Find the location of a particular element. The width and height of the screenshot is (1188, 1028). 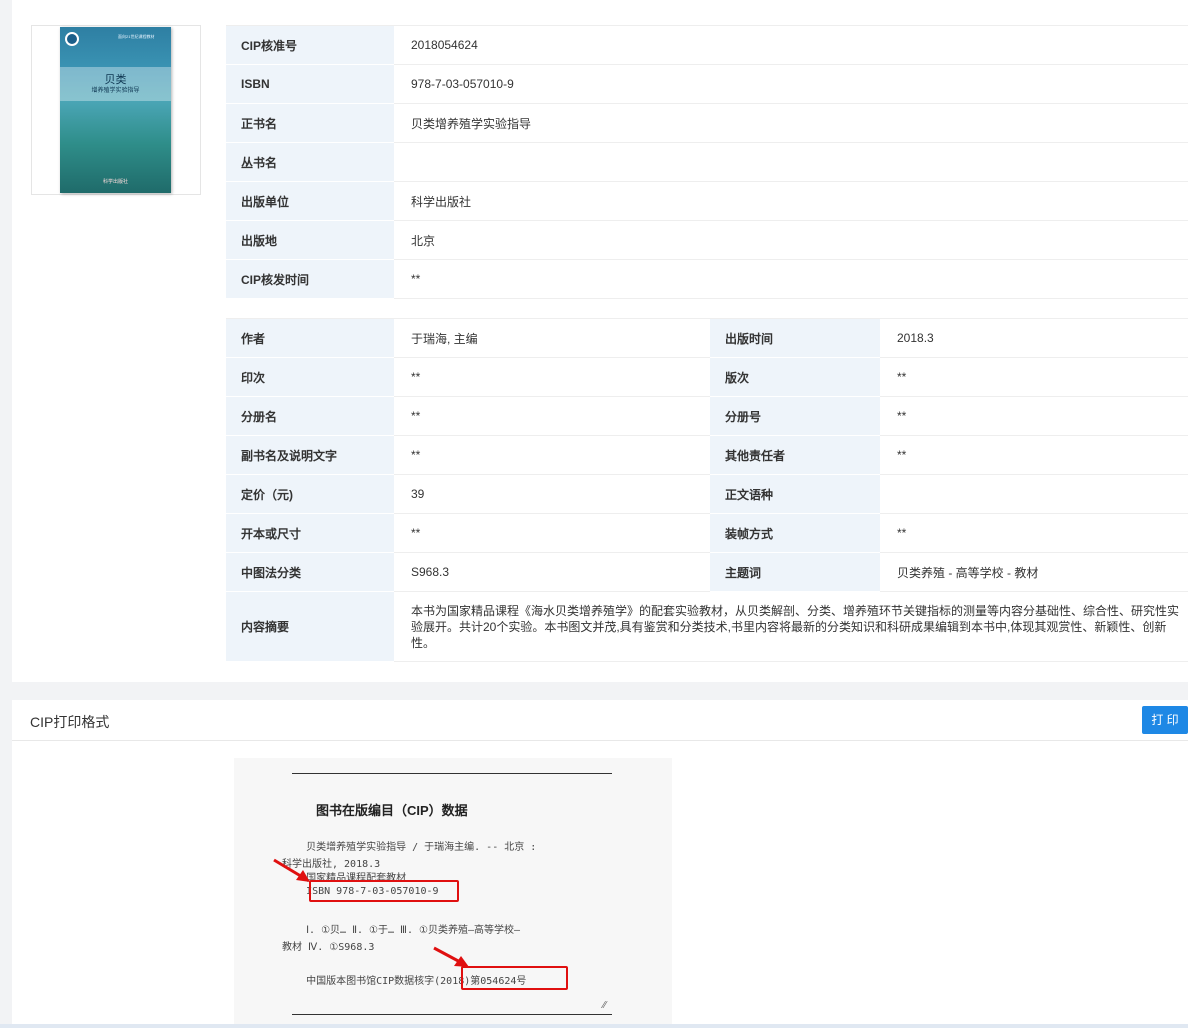

table-row: 副书名及说明文字 ** 其他责任者 ** is located at coordinates (707, 455).